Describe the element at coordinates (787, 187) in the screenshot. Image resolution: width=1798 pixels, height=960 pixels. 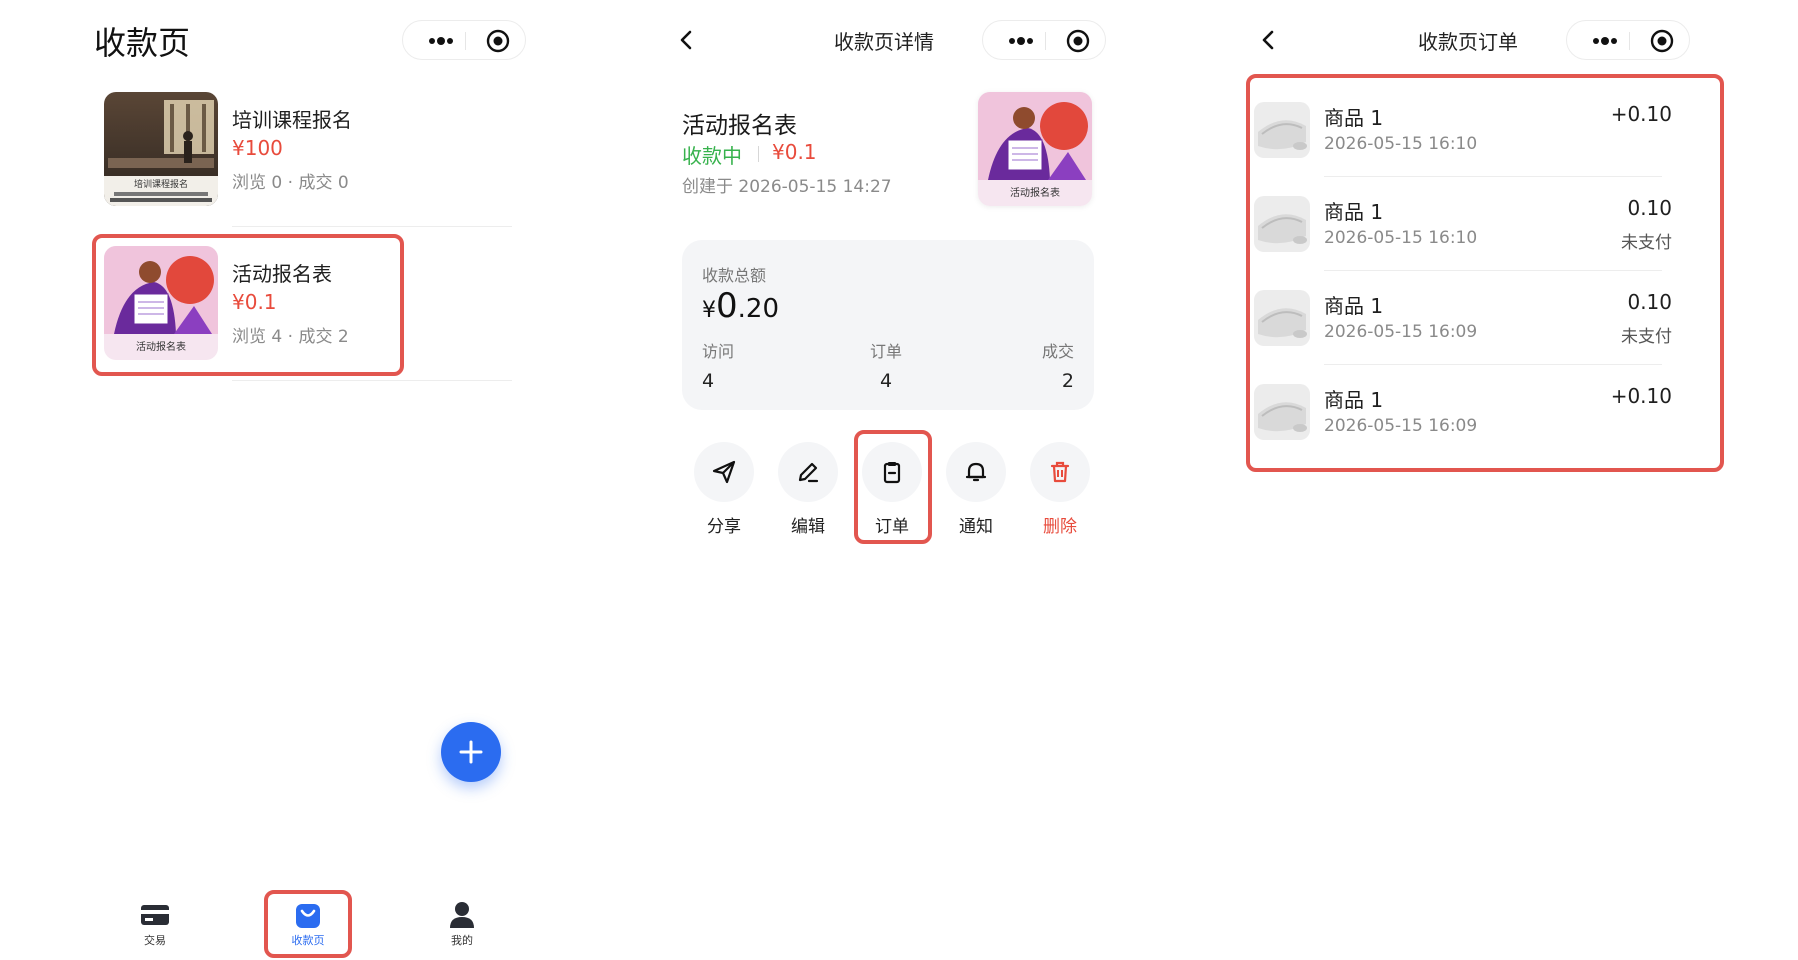
I see `created-time: 创建于 2026-05-15 14:27` at that location.